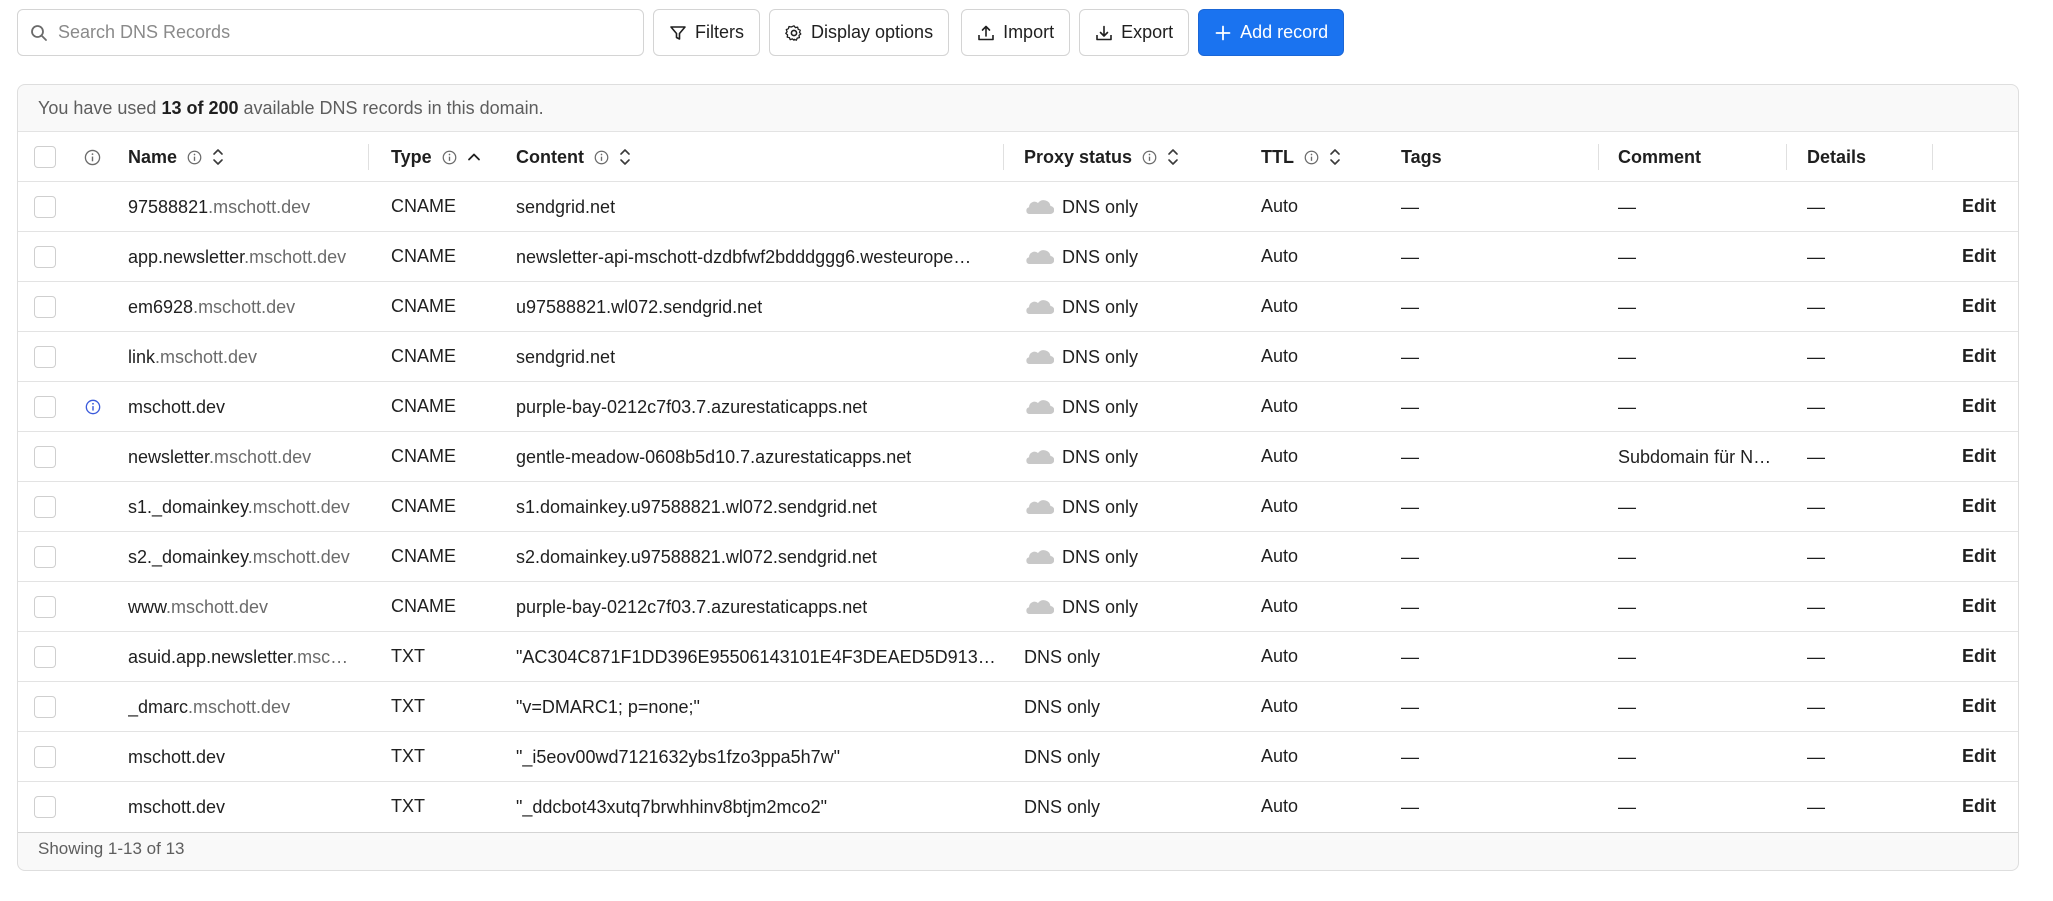 The width and height of the screenshot is (2053, 901). What do you see at coordinates (188, 506) in the screenshot?
I see `record-name-main: s1._domainkey` at bounding box center [188, 506].